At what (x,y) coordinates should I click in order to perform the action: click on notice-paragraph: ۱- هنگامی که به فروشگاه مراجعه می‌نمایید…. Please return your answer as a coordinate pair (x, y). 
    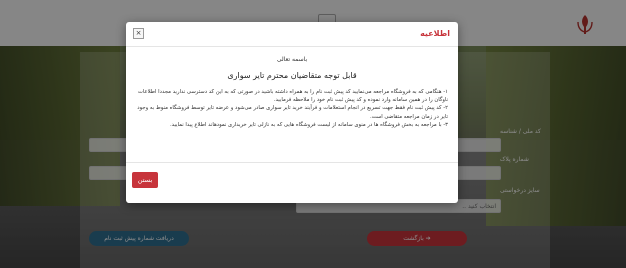
    Looking at the image, I should click on (292, 96).